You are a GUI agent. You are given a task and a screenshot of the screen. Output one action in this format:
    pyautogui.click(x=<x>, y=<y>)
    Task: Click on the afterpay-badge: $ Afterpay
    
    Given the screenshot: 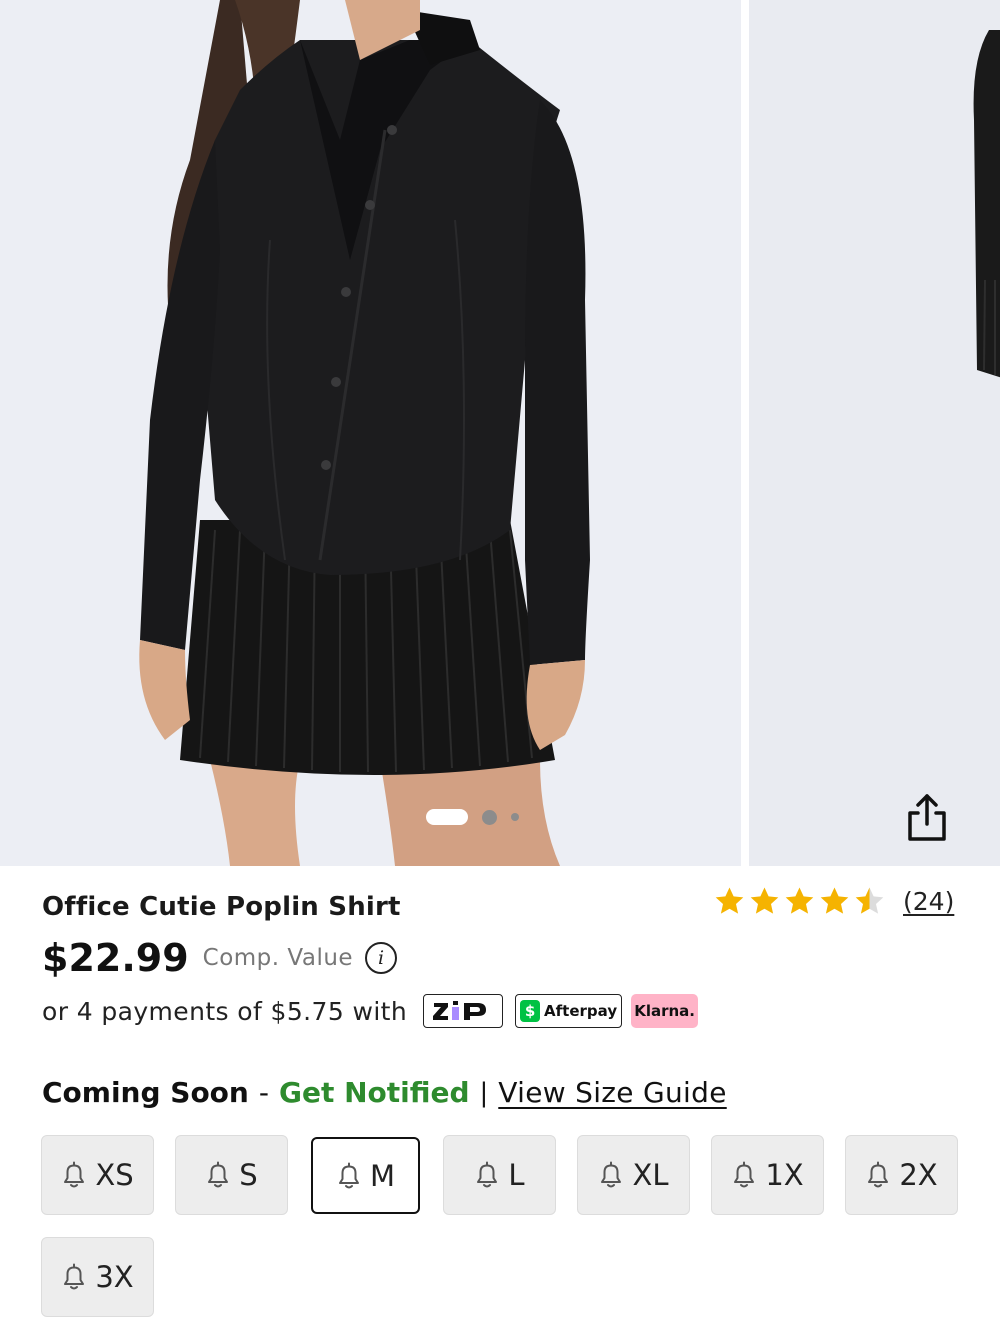 What is the action you would take?
    pyautogui.click(x=569, y=1011)
    